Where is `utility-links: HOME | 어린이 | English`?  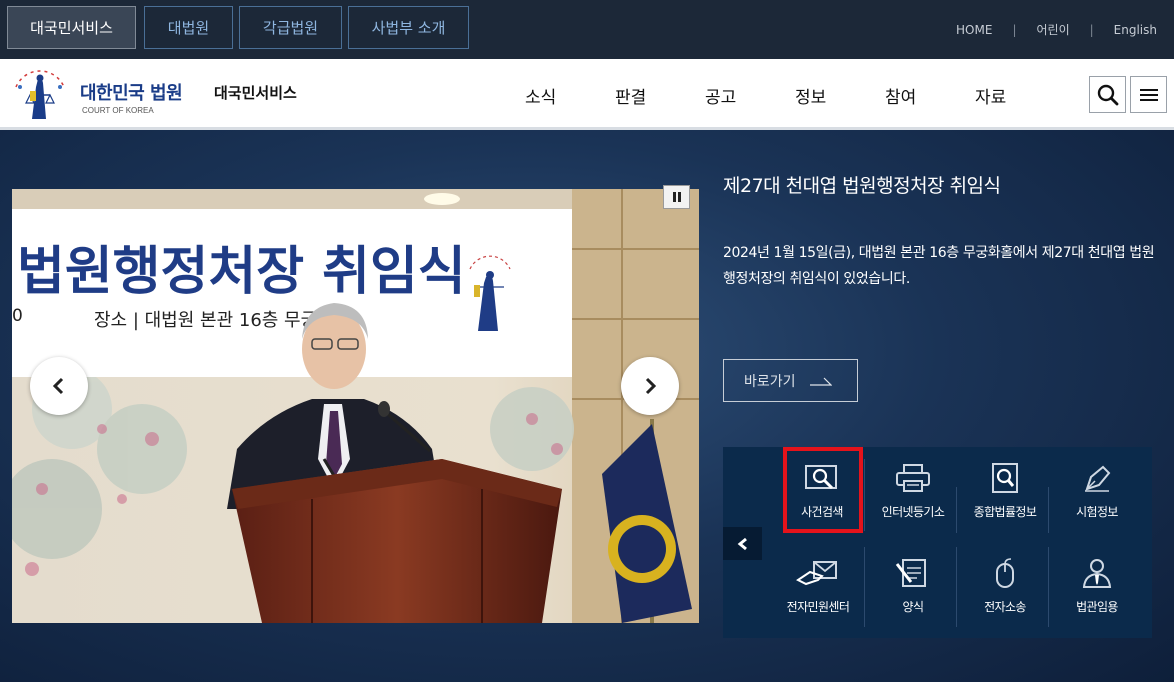 utility-links: HOME | 어린이 | English is located at coordinates (1065, 29).